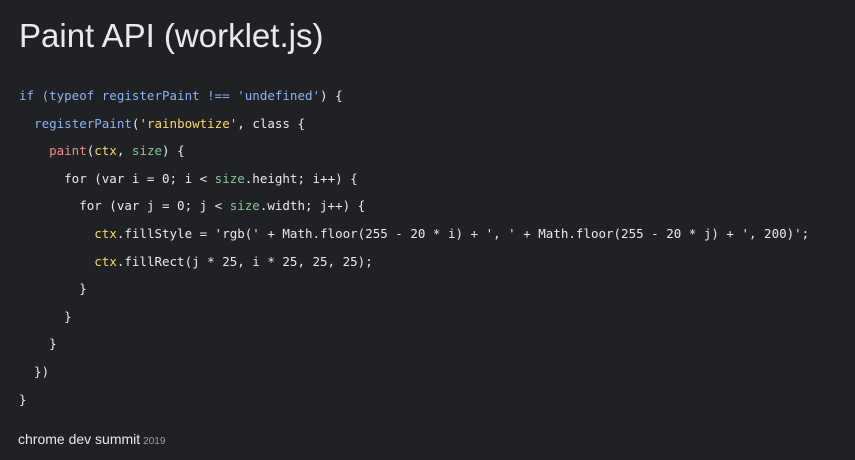  Describe the element at coordinates (83, 123) in the screenshot. I see `code-token: registerPaint` at that location.